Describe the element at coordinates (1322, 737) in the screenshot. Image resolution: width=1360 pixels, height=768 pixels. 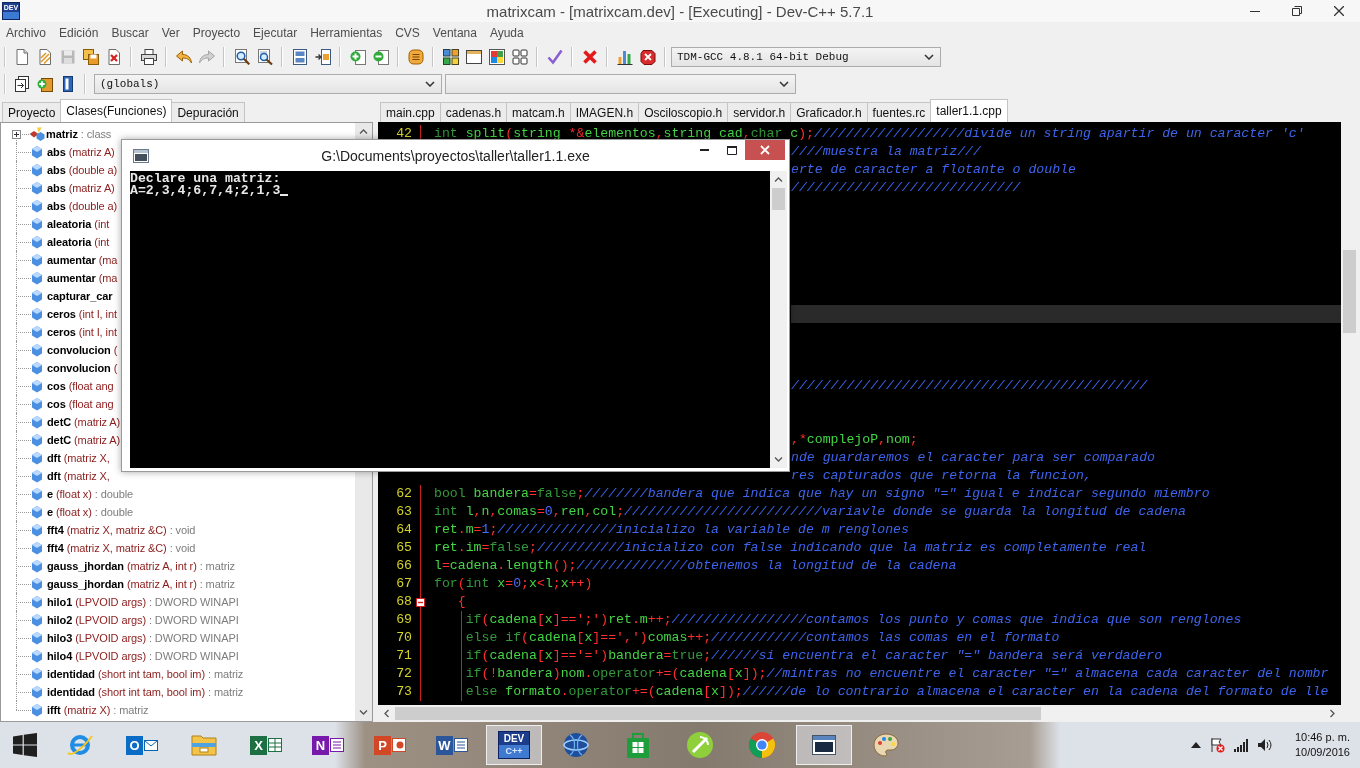
I see `clock-time: 10:46 p. m.` at that location.